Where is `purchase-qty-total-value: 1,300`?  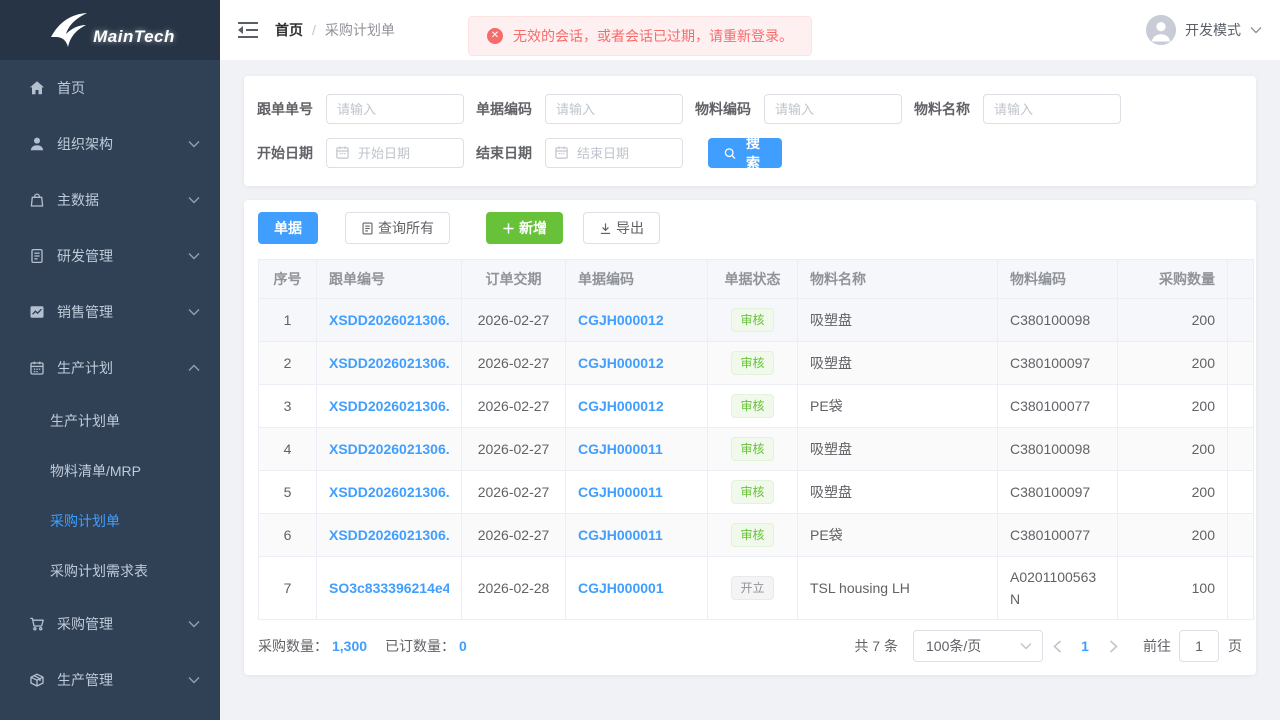 purchase-qty-total-value: 1,300 is located at coordinates (350, 646).